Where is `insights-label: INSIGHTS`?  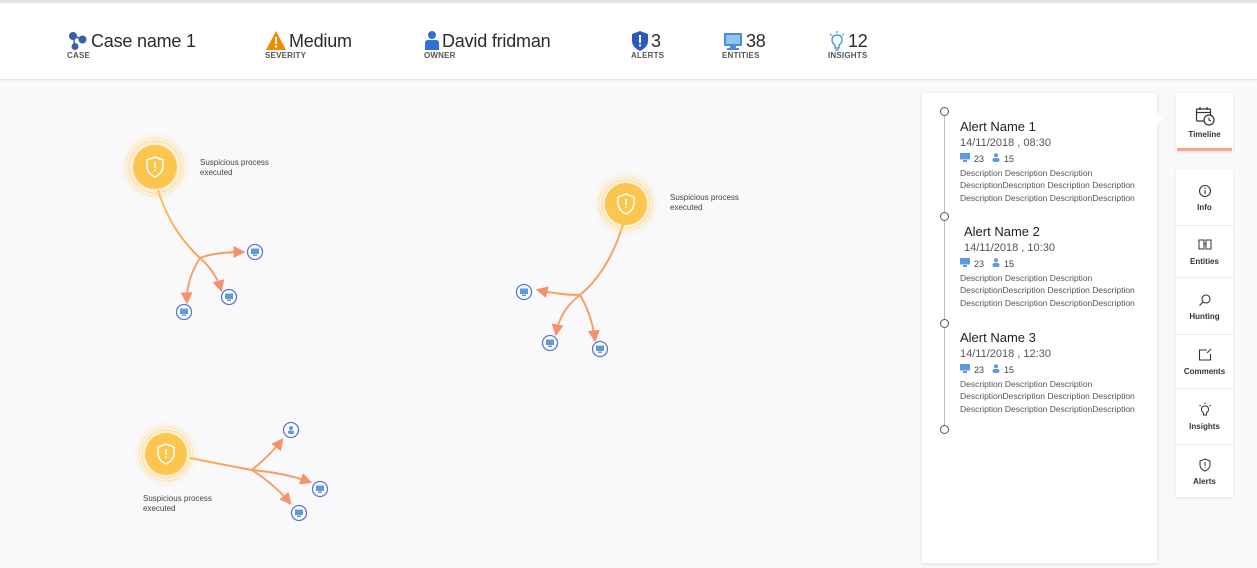
insights-label: INSIGHTS is located at coordinates (848, 55).